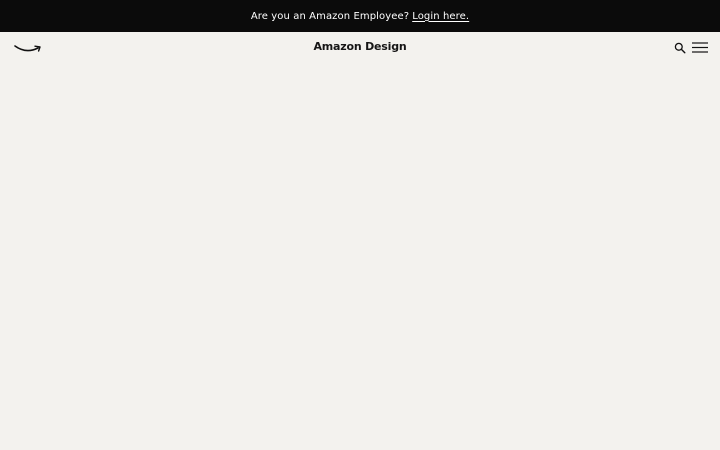  I want to click on announcement-message: Are you an Amazon Employee?, so click(330, 16).